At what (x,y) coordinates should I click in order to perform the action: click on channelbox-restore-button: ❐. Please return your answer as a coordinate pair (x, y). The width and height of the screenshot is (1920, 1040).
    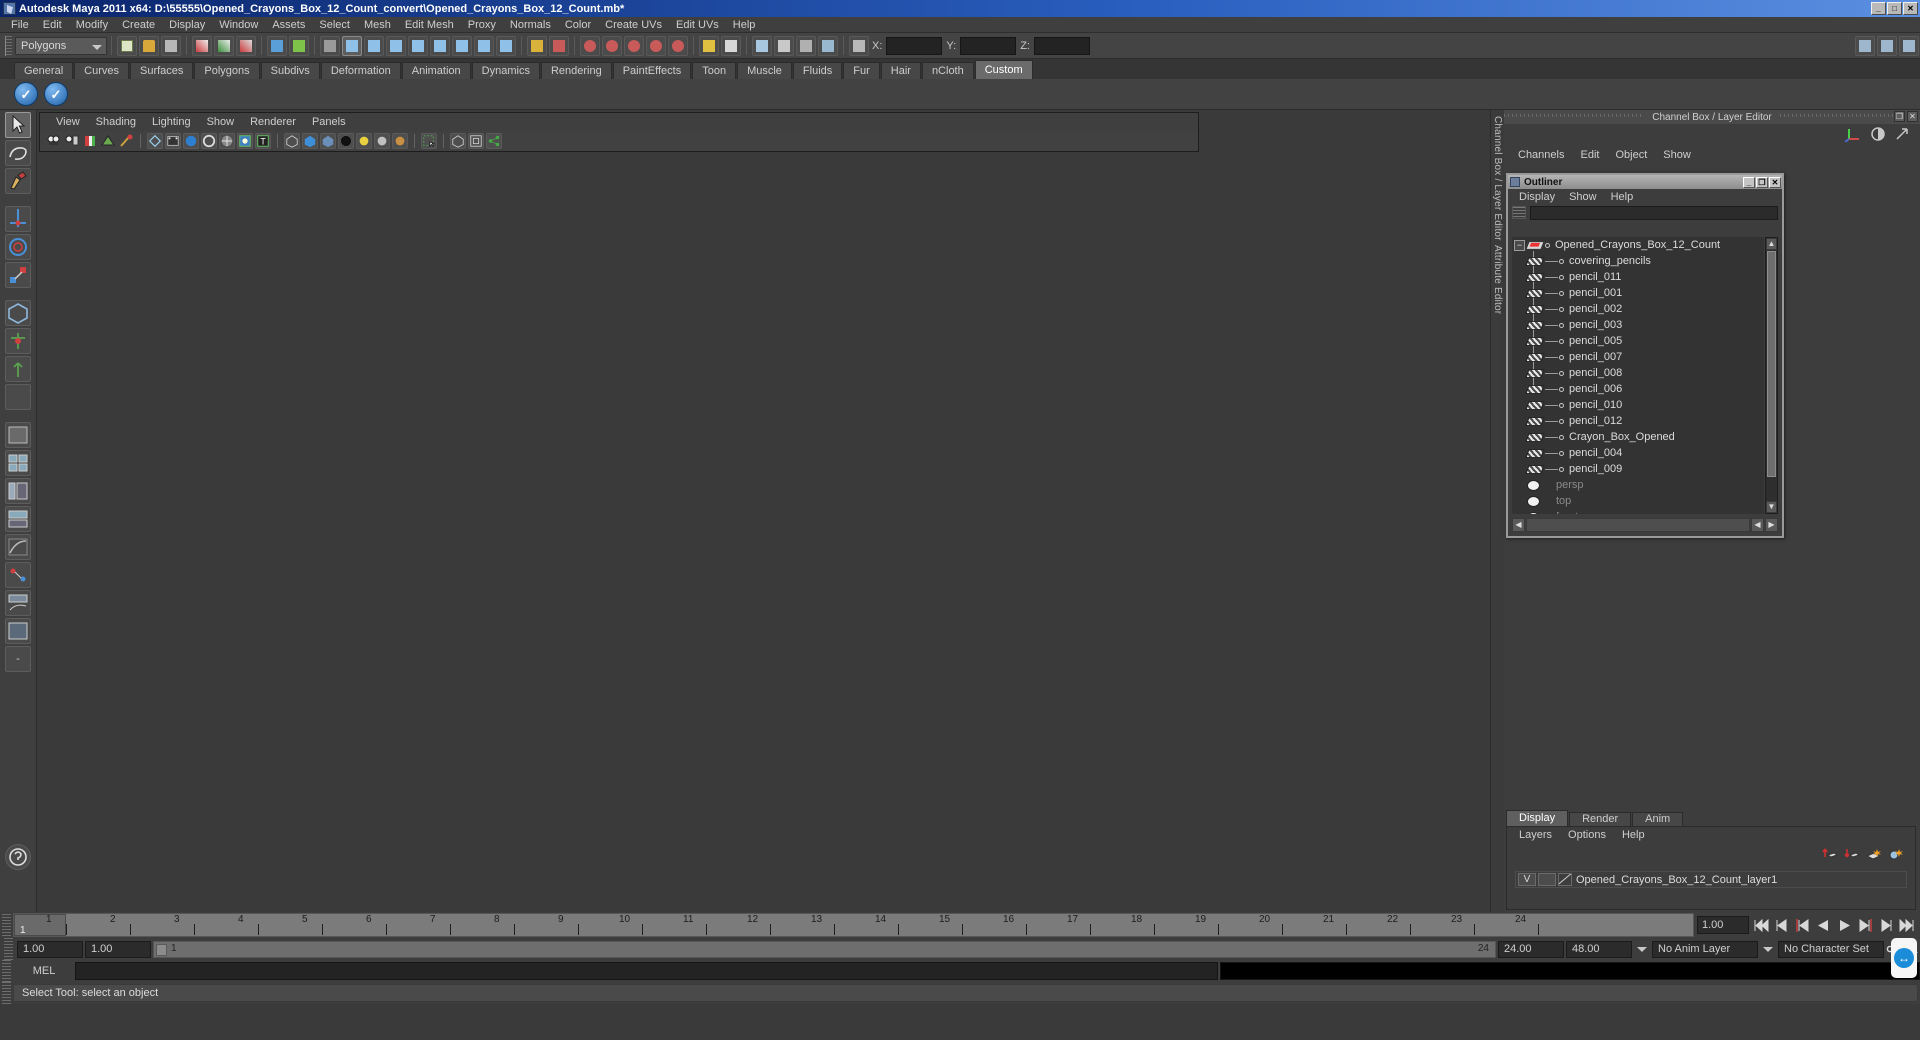
    Looking at the image, I should click on (1899, 116).